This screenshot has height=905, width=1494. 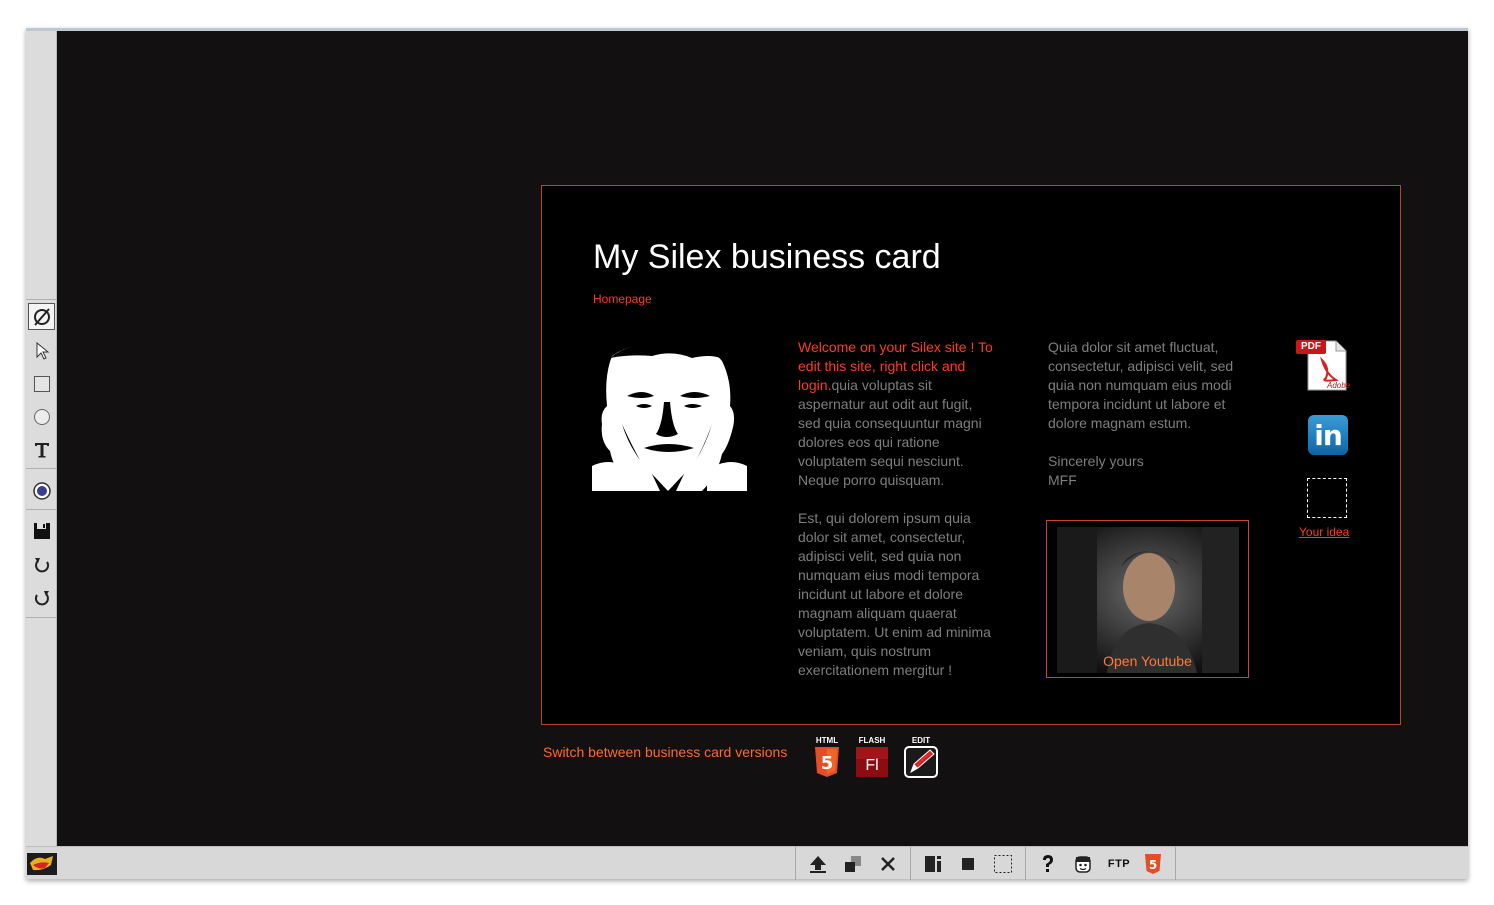 What do you see at coordinates (1147, 661) in the screenshot?
I see `open-youtube-link: Open Youtube` at bounding box center [1147, 661].